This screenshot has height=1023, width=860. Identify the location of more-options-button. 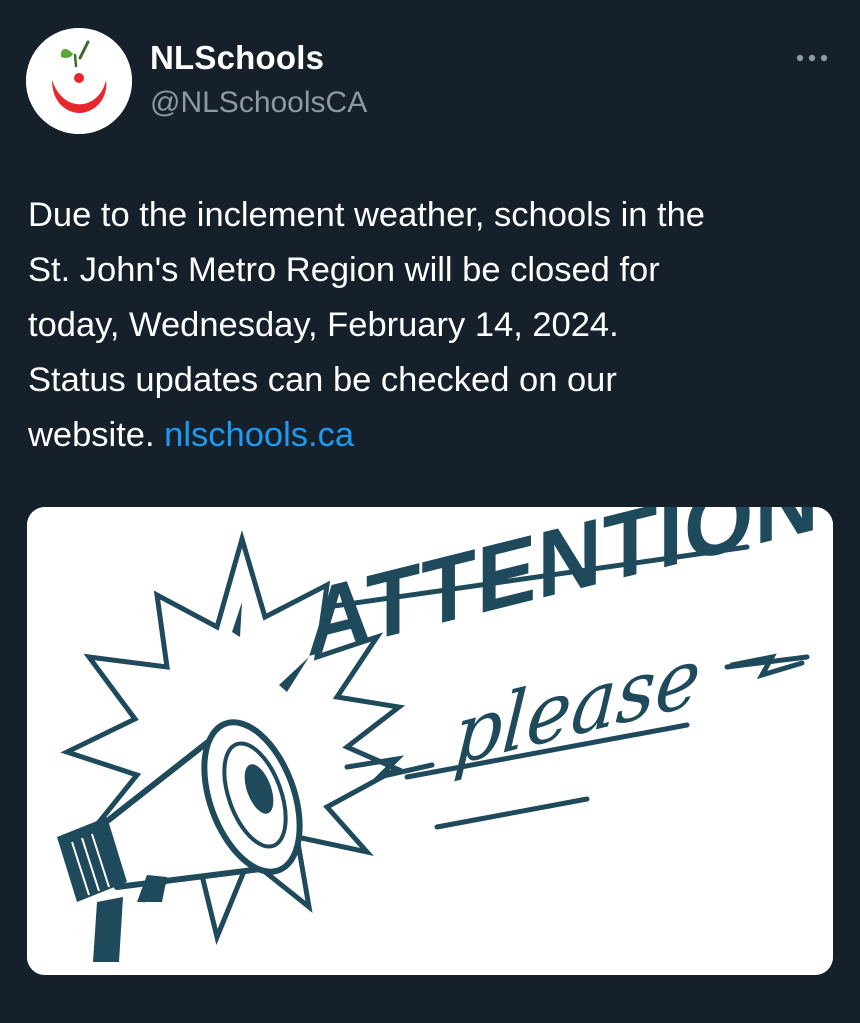
(812, 58).